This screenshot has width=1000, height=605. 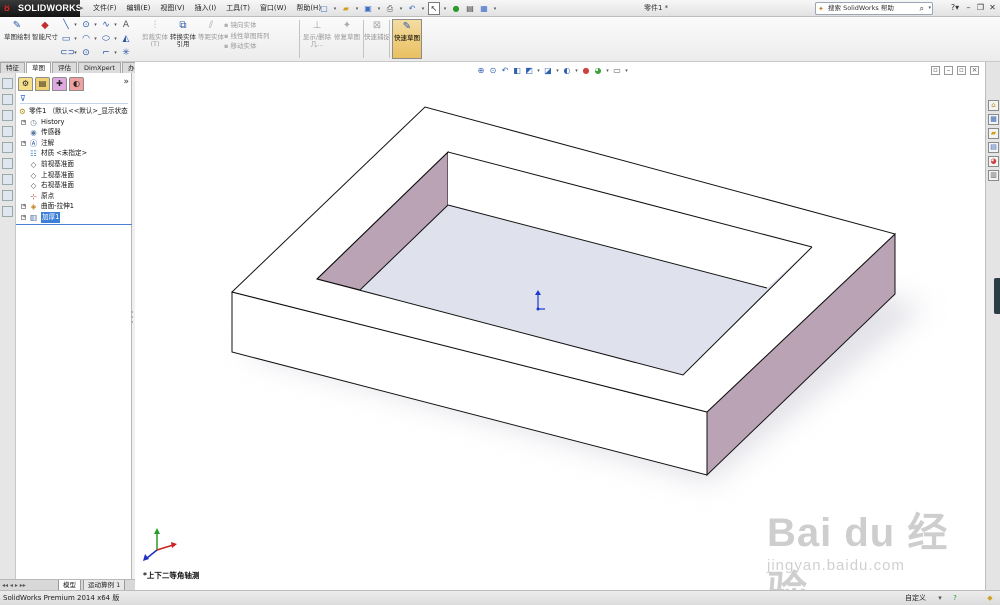 I want to click on fillet-dropdown-icon: ▾, so click(x=115, y=53).